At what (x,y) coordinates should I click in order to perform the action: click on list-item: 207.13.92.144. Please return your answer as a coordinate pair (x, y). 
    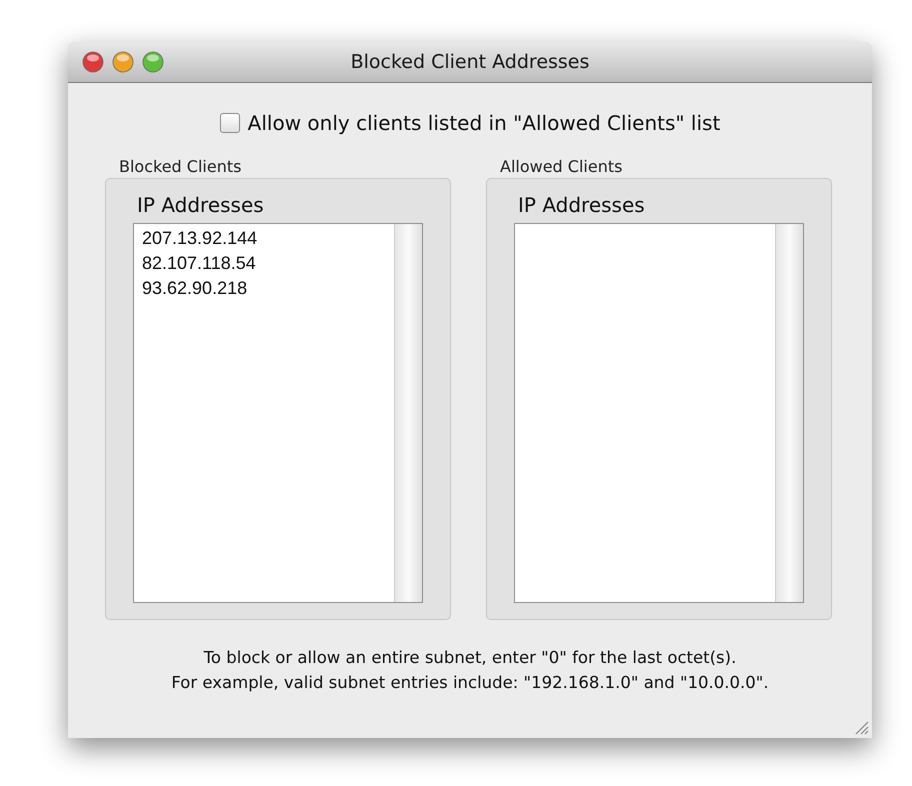
    Looking at the image, I should click on (200, 238).